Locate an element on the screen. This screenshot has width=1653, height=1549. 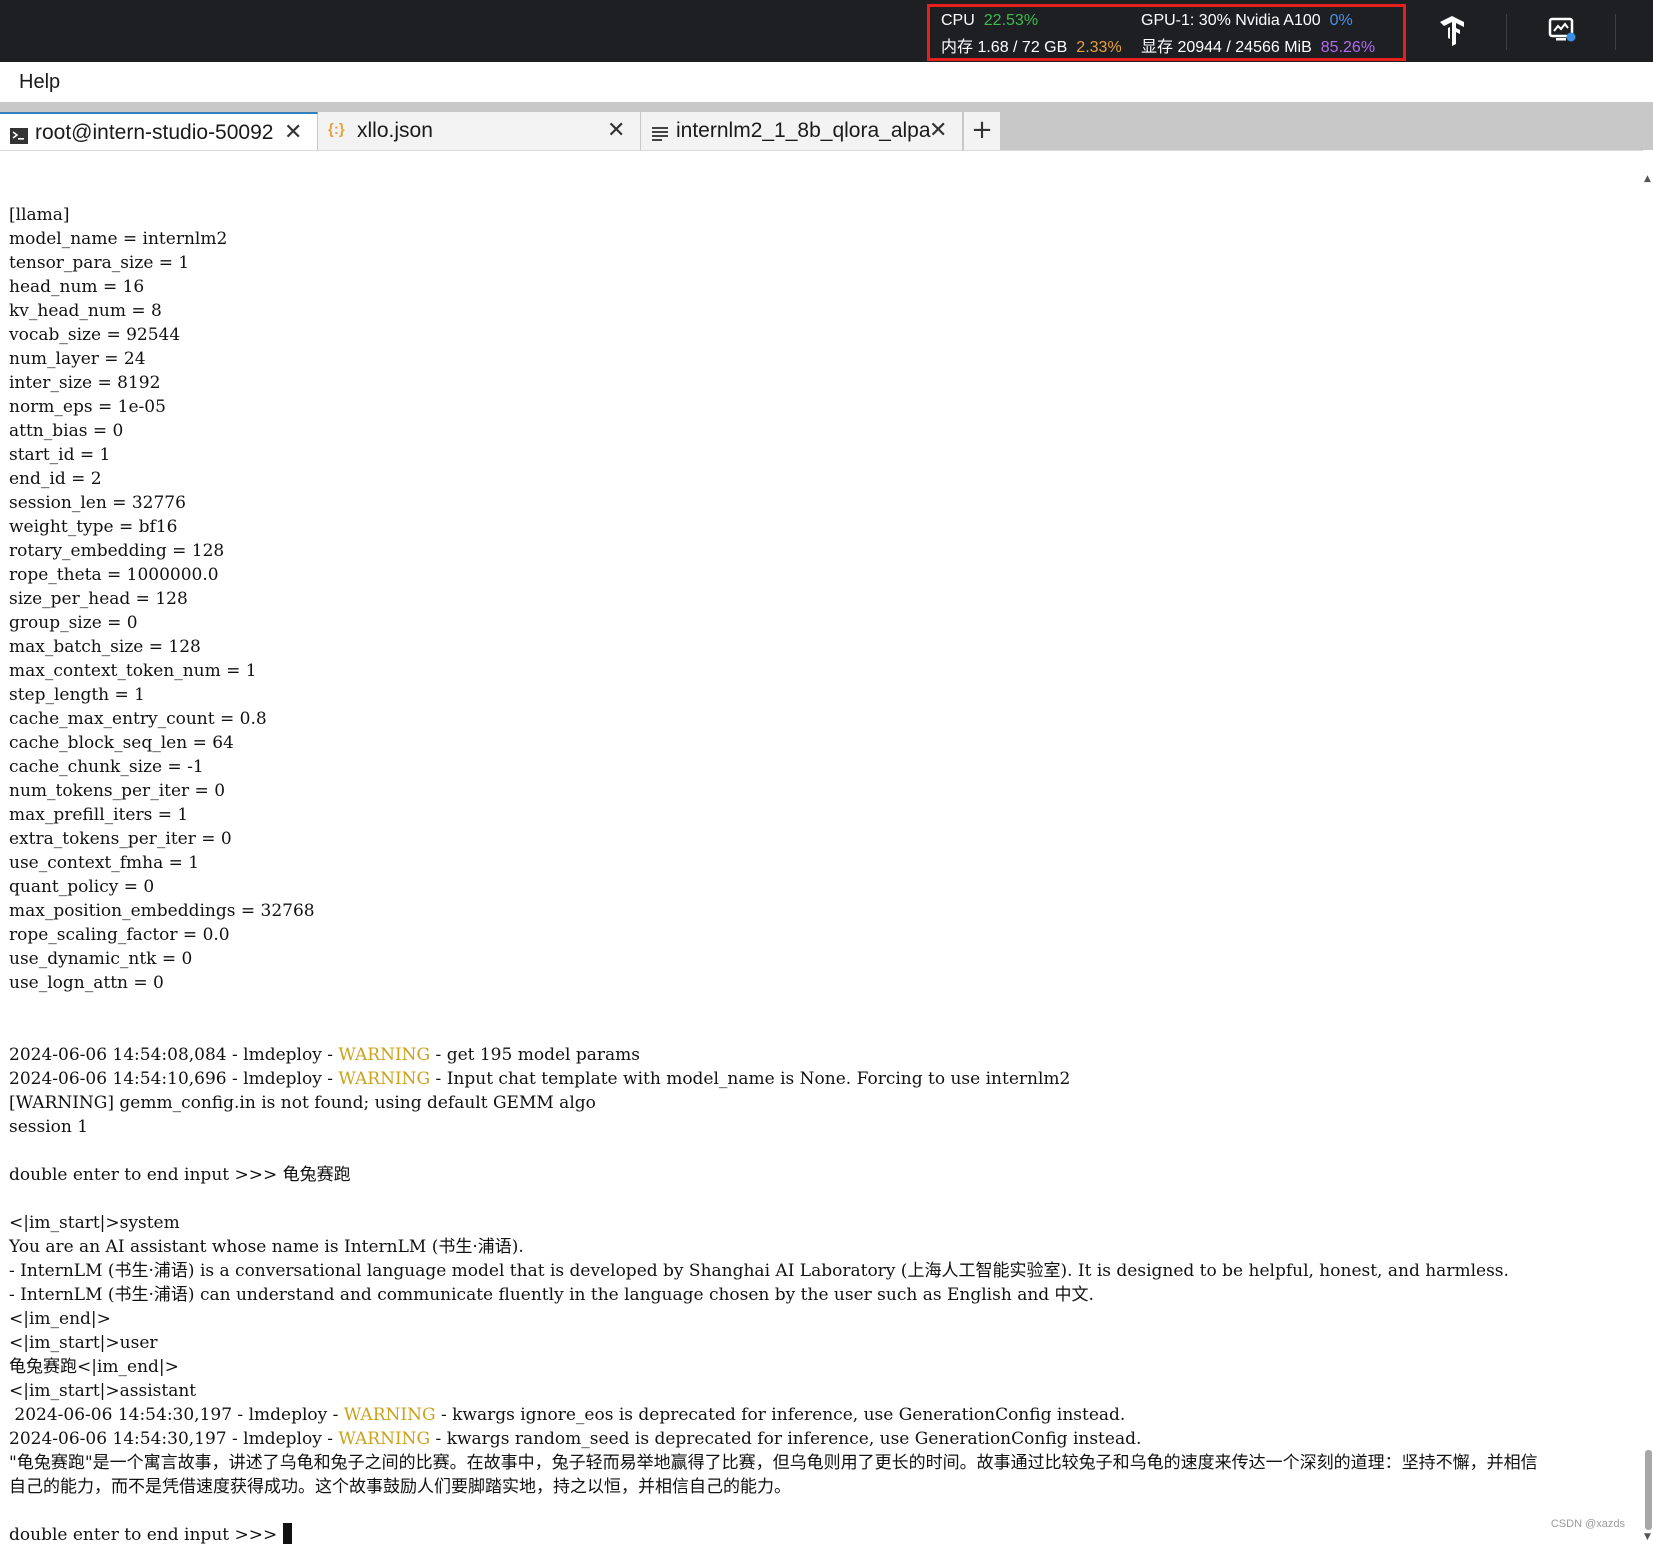
text-cursor is located at coordinates (287, 1533).